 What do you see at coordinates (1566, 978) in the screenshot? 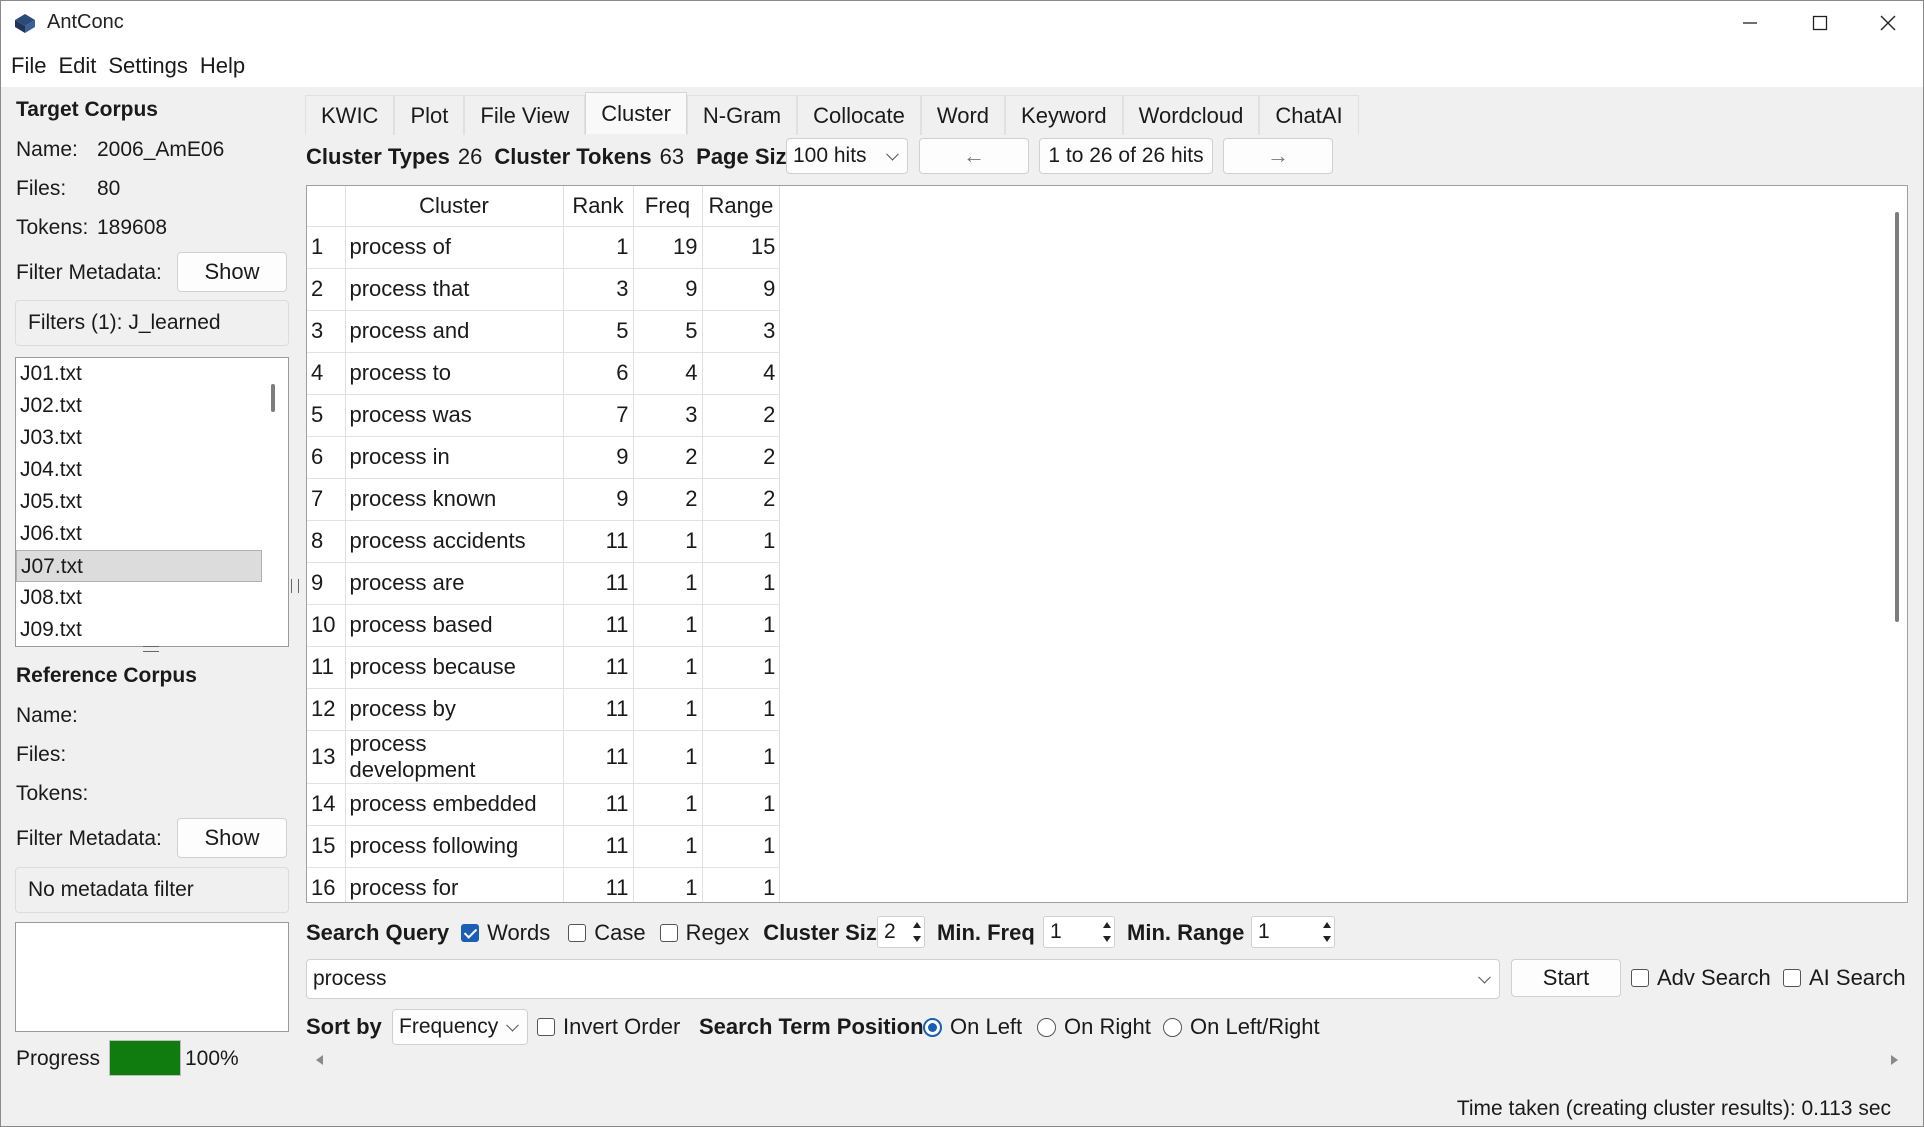
I see `start-button: Start` at bounding box center [1566, 978].